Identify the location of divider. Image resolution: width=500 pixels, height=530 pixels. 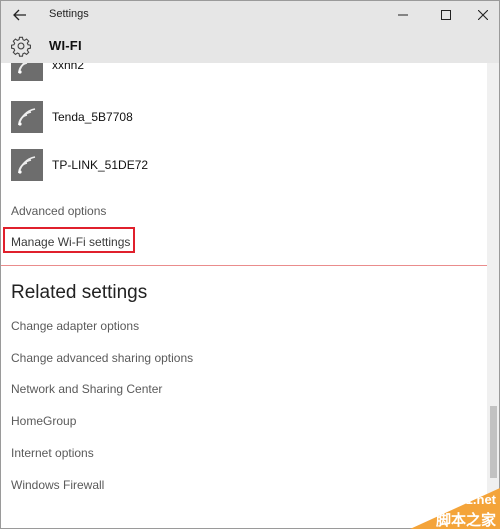
(244, 265).